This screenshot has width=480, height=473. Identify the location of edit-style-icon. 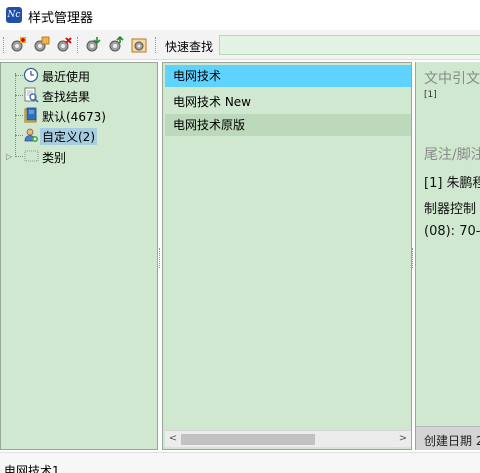
(41, 45).